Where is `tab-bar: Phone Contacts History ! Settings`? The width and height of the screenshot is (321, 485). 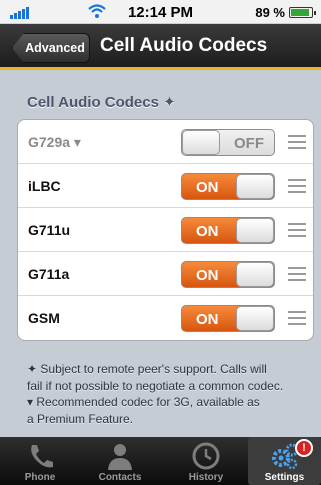 tab-bar: Phone Contacts History ! Settings is located at coordinates (160, 461).